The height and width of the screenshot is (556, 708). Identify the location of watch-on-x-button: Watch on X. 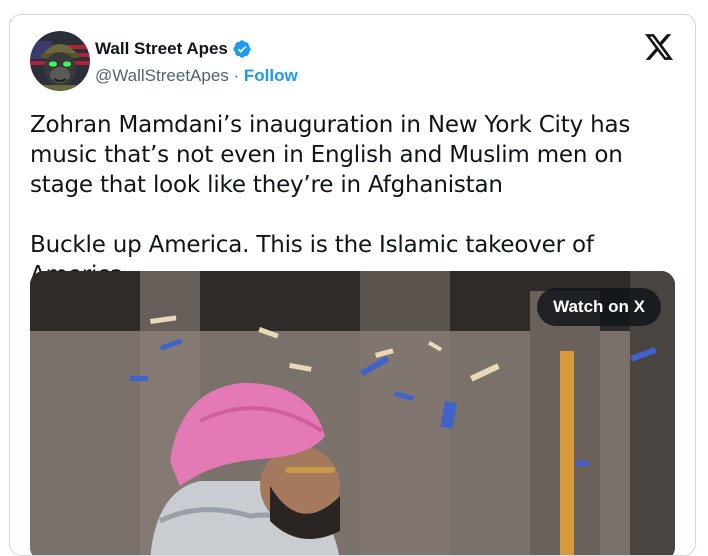
(599, 307).